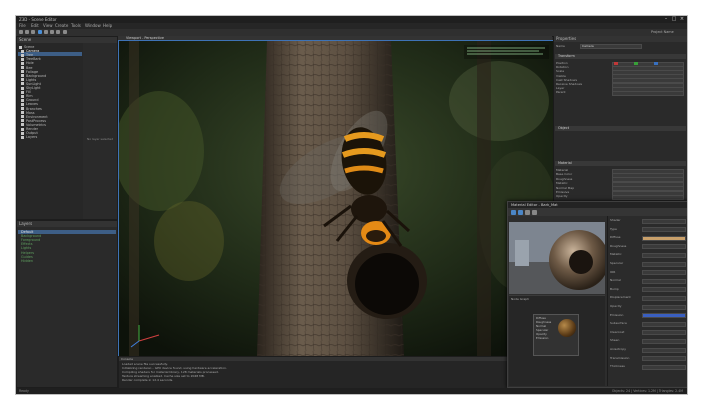 Image resolution: width=701 pixels, height=409 pixels. Describe the element at coordinates (564, 178) in the screenshot. I see `property-label: Roughness` at that location.